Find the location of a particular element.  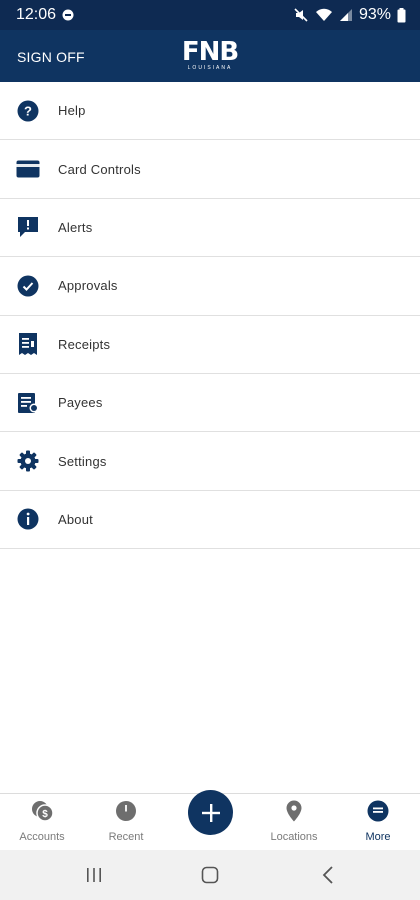

info-icon is located at coordinates (29, 519).